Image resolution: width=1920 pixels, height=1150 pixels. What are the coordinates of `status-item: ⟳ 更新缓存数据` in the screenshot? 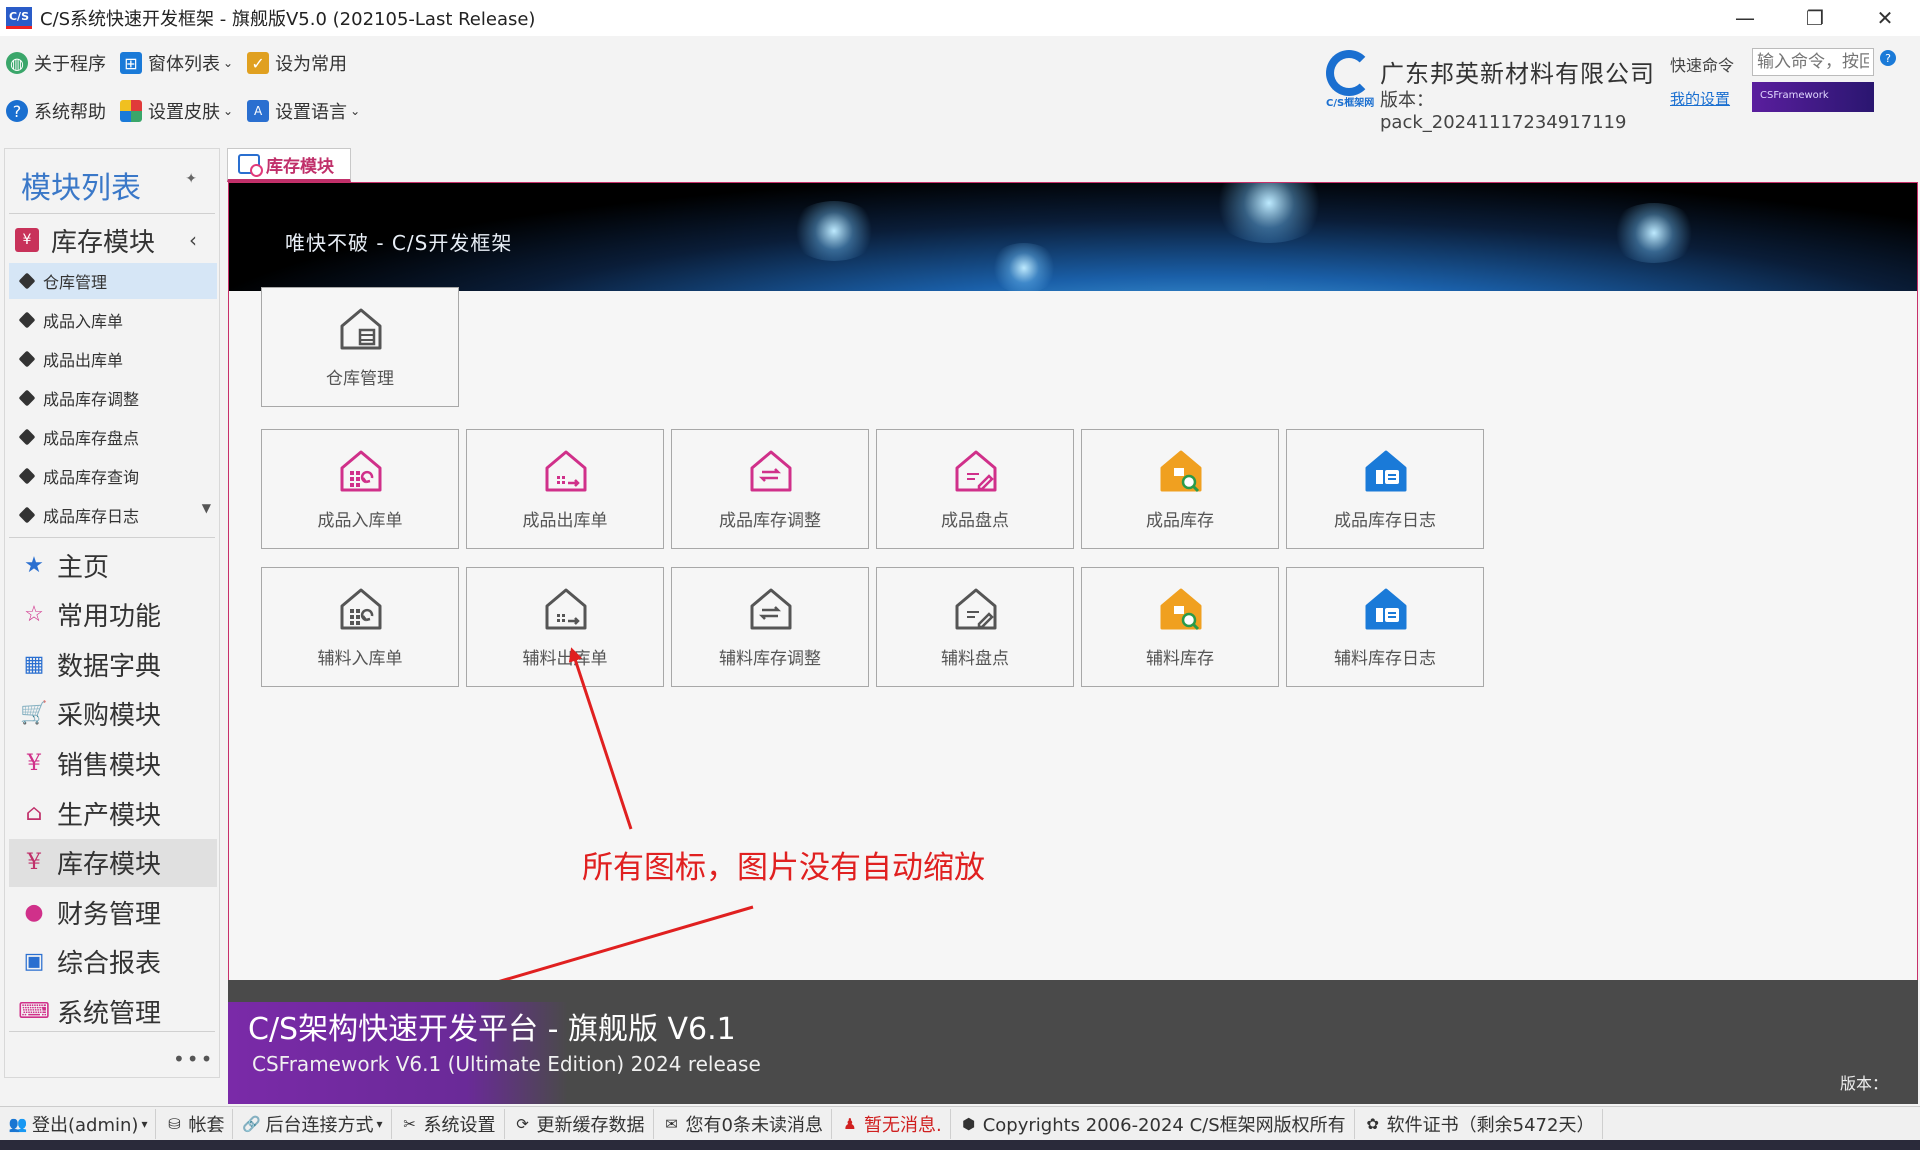 It's located at (579, 1123).